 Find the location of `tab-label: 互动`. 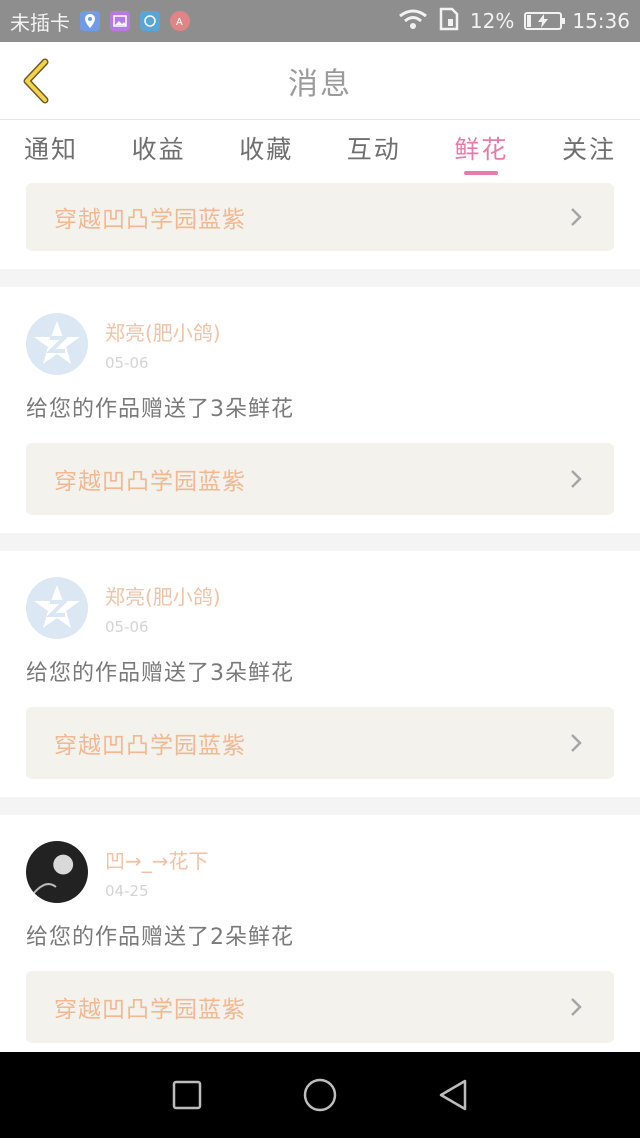

tab-label: 互动 is located at coordinates (373, 149).